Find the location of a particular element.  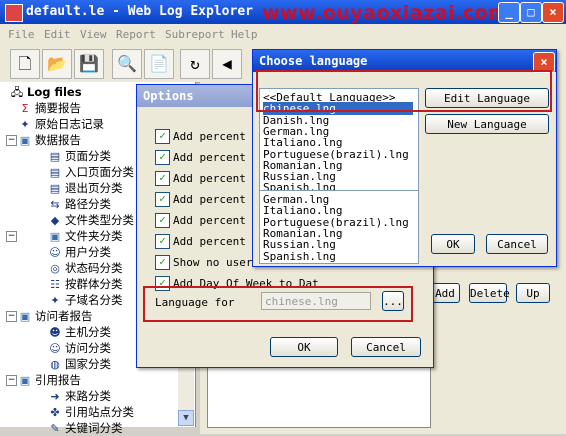

choose-highlight-box is located at coordinates (404, 91).